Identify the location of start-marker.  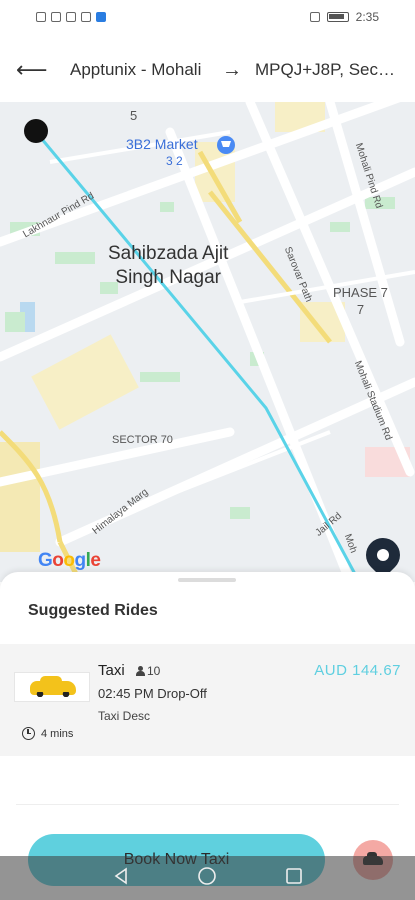
(36, 131).